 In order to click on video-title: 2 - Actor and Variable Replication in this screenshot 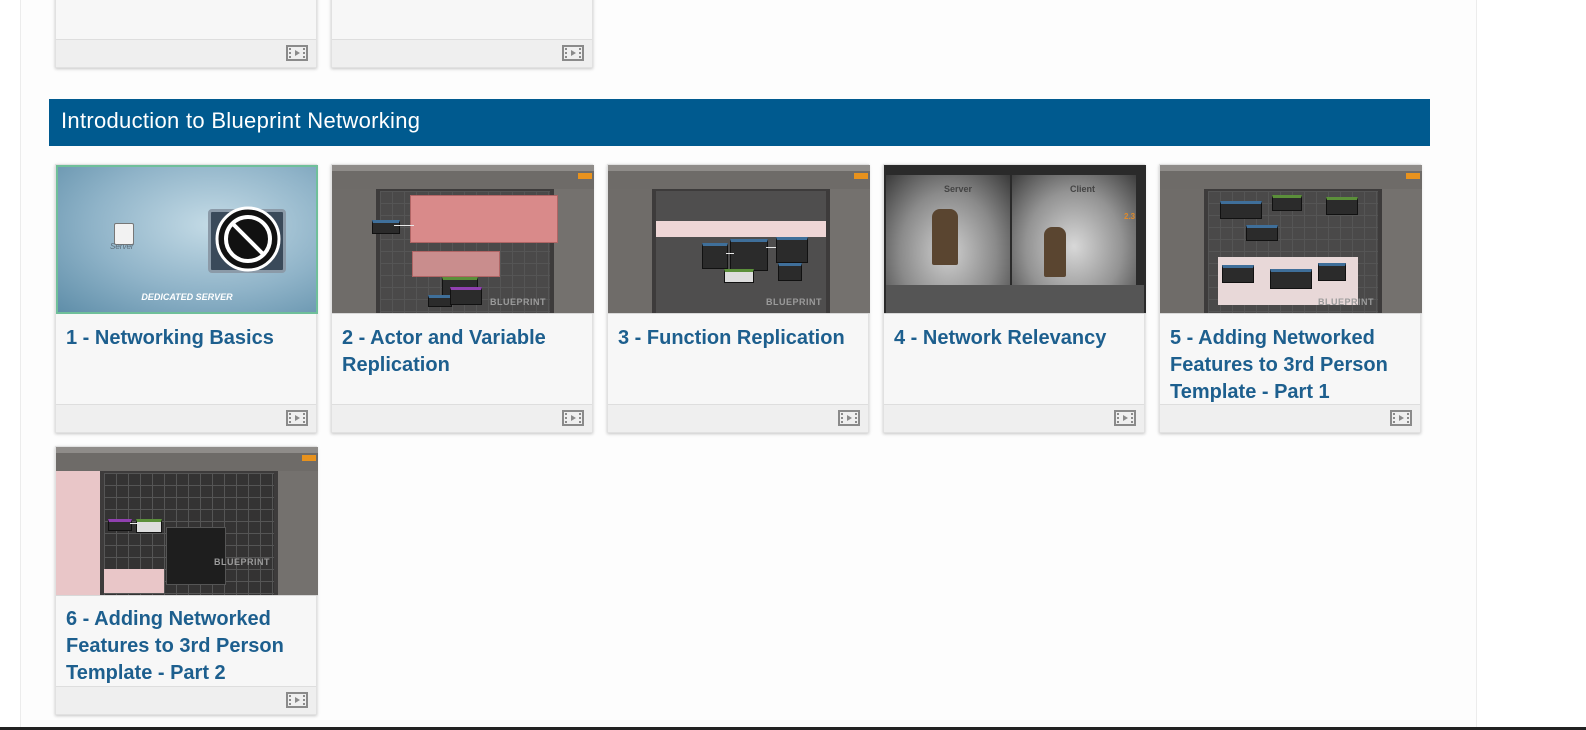, I will do `click(464, 352)`.